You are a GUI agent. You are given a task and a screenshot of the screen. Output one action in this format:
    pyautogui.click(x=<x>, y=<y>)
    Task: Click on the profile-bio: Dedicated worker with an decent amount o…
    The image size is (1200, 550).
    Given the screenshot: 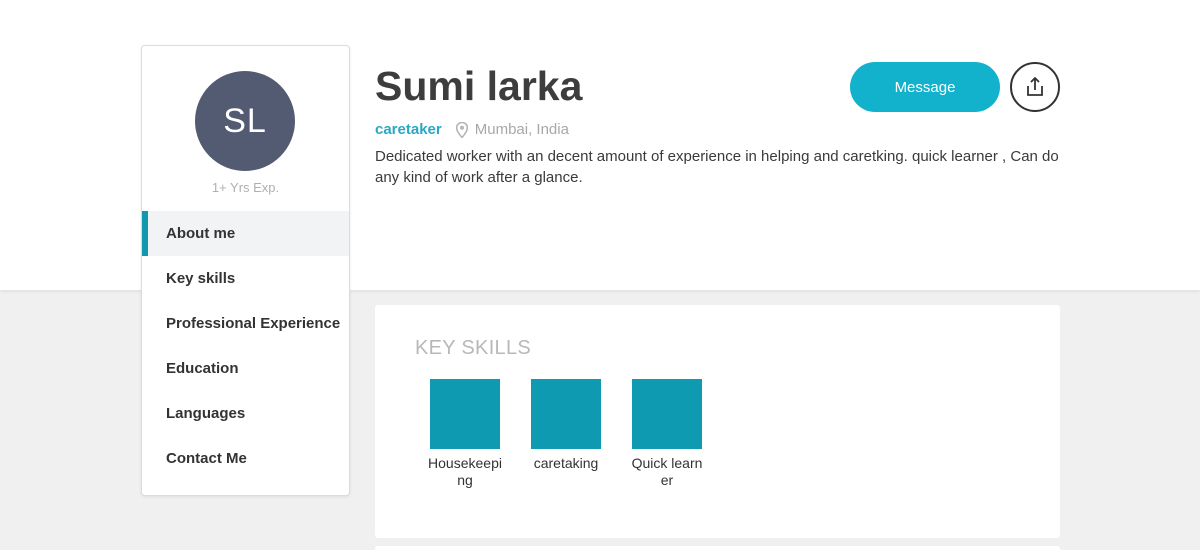 What is the action you would take?
    pyautogui.click(x=717, y=167)
    